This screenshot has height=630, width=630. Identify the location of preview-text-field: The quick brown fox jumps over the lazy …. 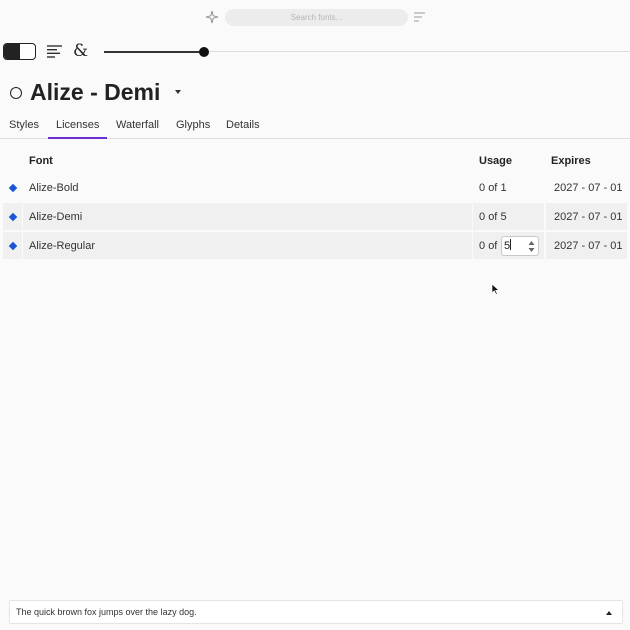
(316, 612).